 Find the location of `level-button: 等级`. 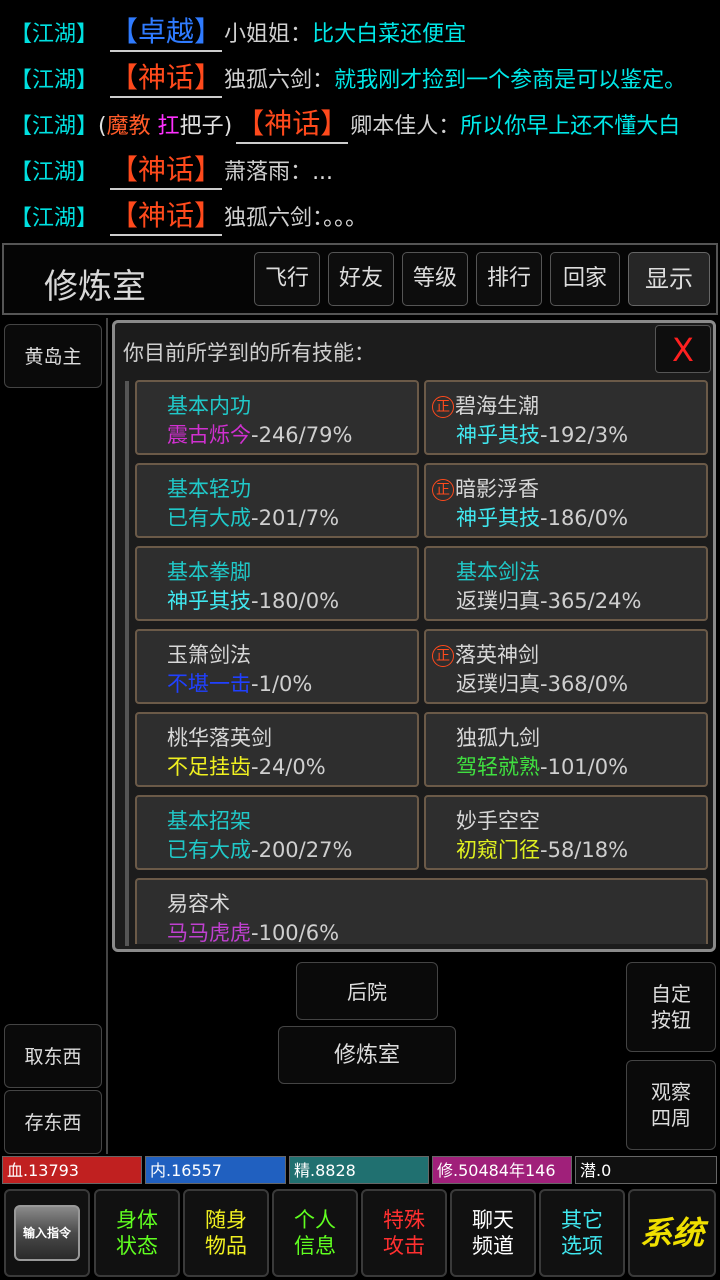

level-button: 等级 is located at coordinates (435, 279).